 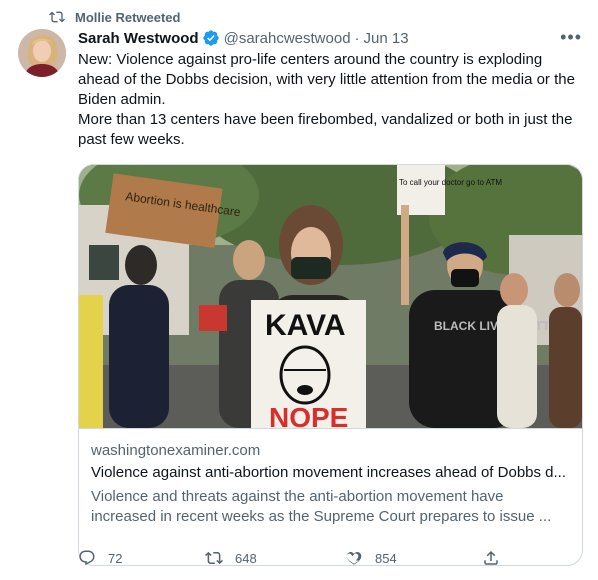 I want to click on retweet-count: 648, so click(x=246, y=558).